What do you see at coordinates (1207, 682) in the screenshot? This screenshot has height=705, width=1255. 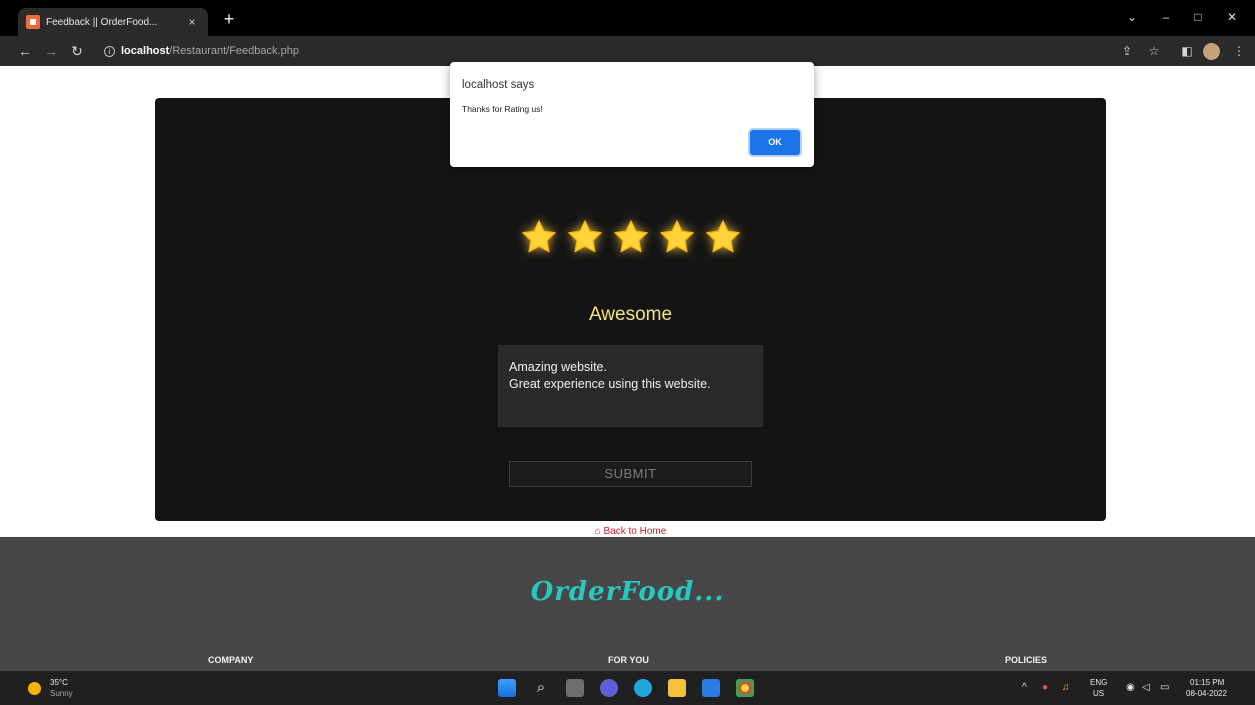 I see `clock-time: 01:15 PM` at bounding box center [1207, 682].